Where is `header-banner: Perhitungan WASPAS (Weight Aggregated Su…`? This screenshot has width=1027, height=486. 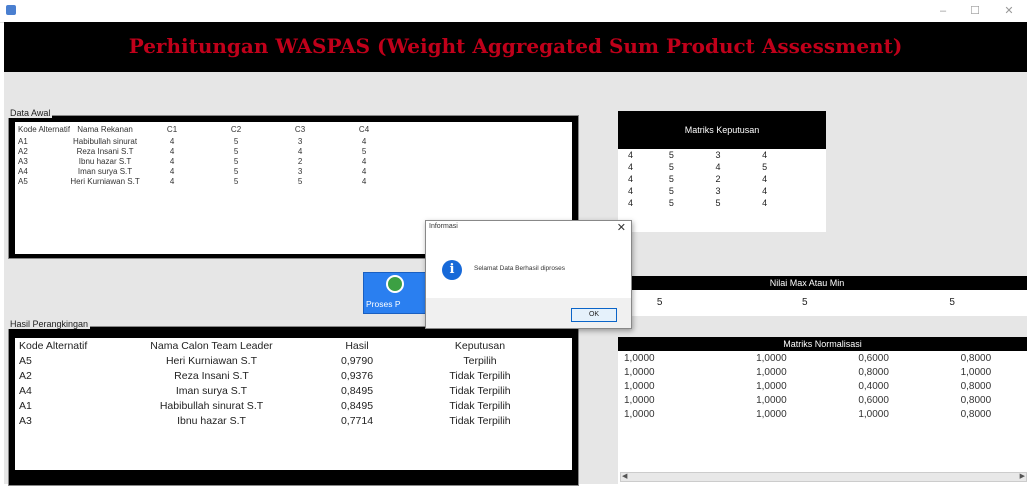 header-banner: Perhitungan WASPAS (Weight Aggregated Su… is located at coordinates (515, 47).